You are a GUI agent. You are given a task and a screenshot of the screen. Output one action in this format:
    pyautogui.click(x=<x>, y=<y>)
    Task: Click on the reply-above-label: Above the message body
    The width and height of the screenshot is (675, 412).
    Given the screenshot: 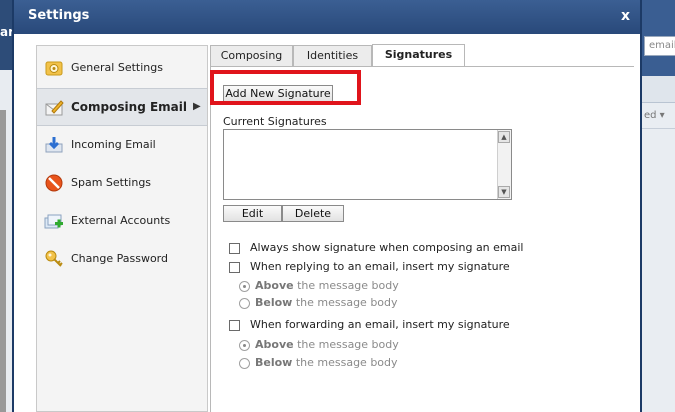 What is the action you would take?
    pyautogui.click(x=327, y=285)
    